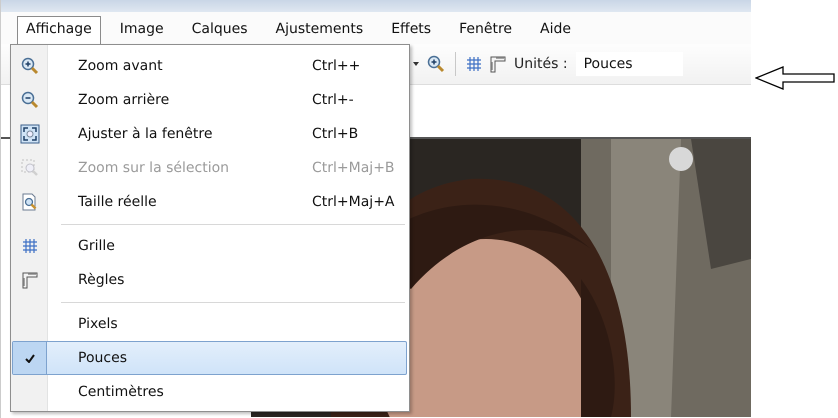  I want to click on menu-item: Affichage, so click(59, 30).